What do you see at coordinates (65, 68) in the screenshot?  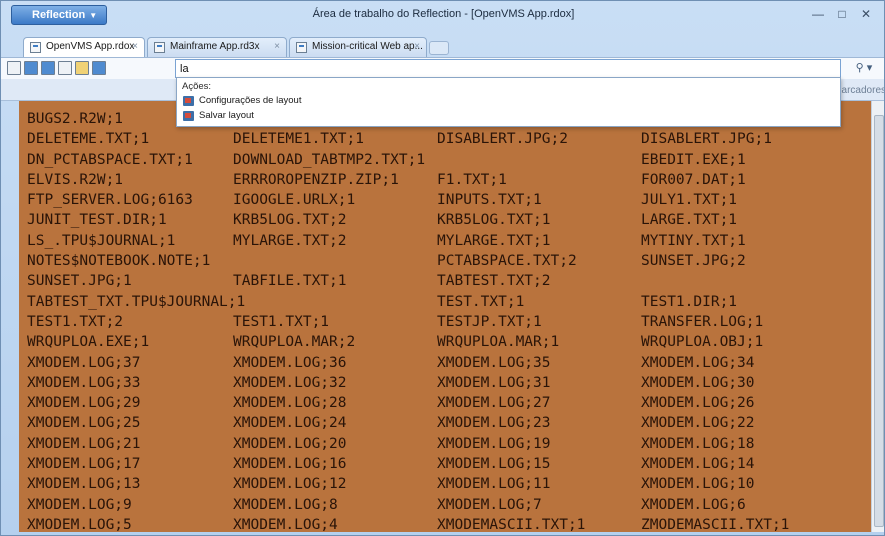 I see `print-icon` at bounding box center [65, 68].